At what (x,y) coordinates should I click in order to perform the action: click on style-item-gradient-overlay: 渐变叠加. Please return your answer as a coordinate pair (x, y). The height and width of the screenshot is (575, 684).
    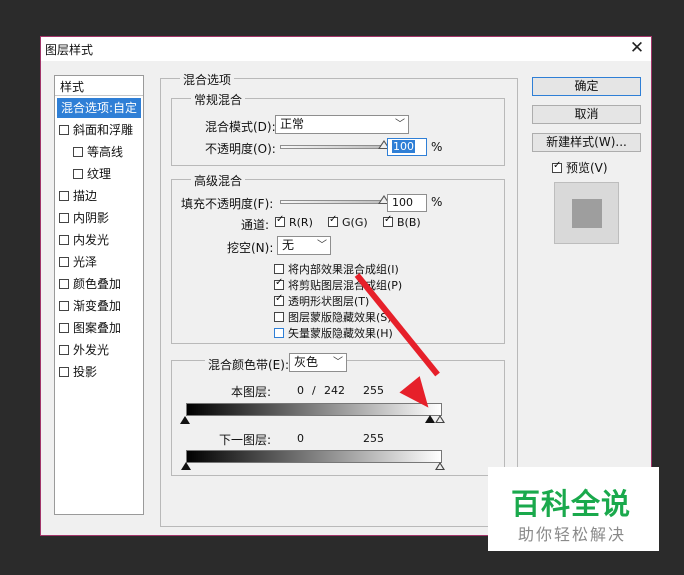
    Looking at the image, I should click on (90, 306).